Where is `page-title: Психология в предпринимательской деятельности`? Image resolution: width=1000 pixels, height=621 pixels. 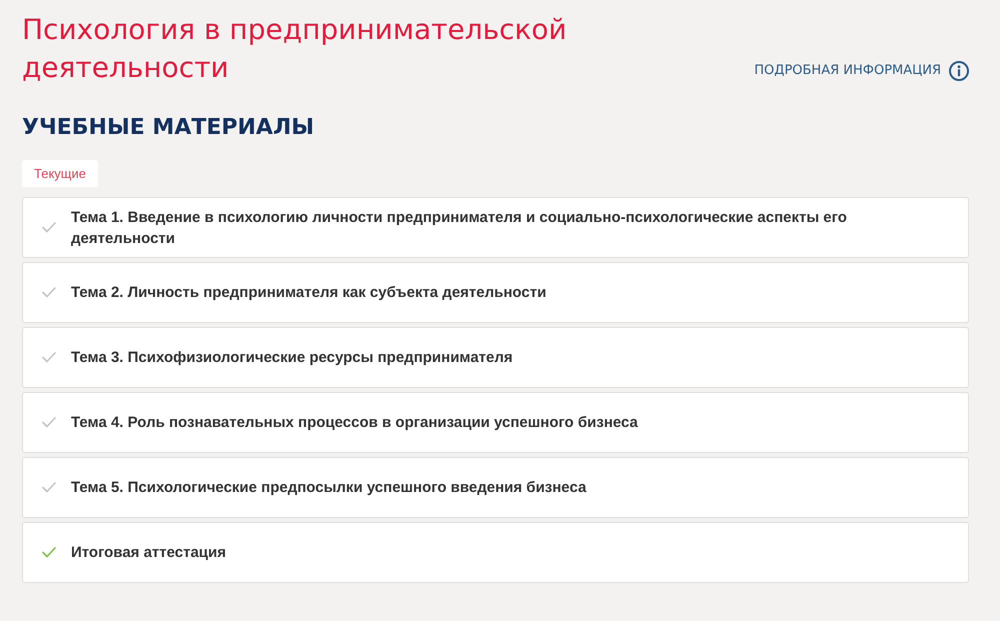
page-title: Психология в предпринимательской деятельности is located at coordinates (295, 49).